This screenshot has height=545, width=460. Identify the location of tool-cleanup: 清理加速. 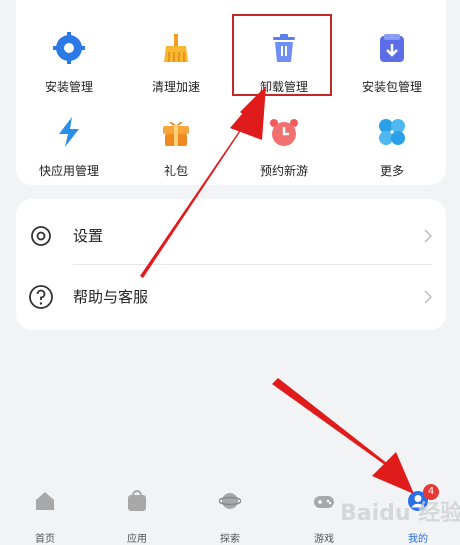
(176, 67).